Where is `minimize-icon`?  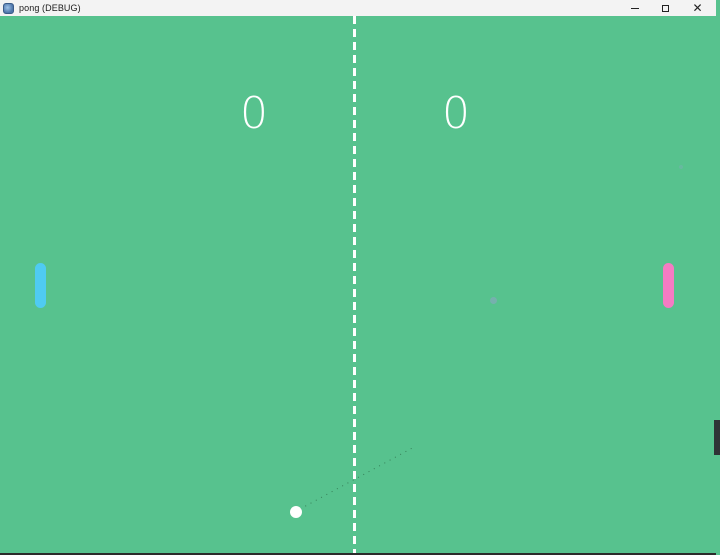 minimize-icon is located at coordinates (634, 8).